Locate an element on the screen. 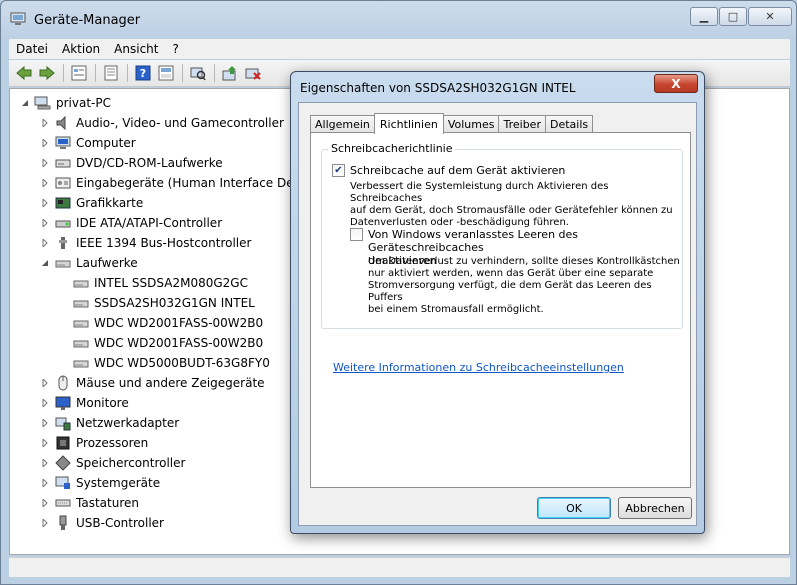 The height and width of the screenshot is (585, 797). tree-category-label: Laufwerke is located at coordinates (107, 263).